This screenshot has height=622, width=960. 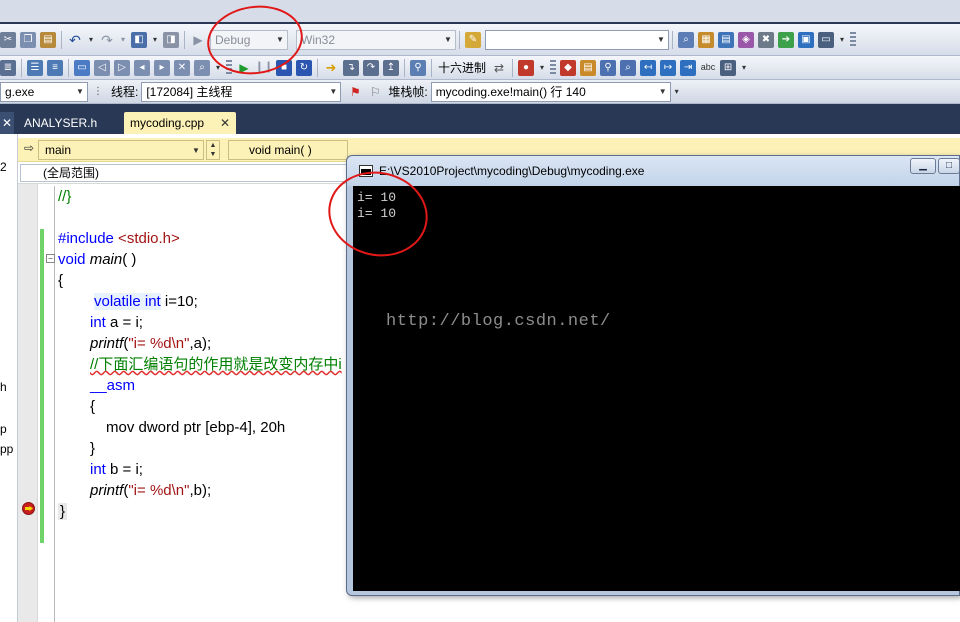 What do you see at coordinates (75, 40) in the screenshot?
I see `undo-icon: ↶` at bounding box center [75, 40].